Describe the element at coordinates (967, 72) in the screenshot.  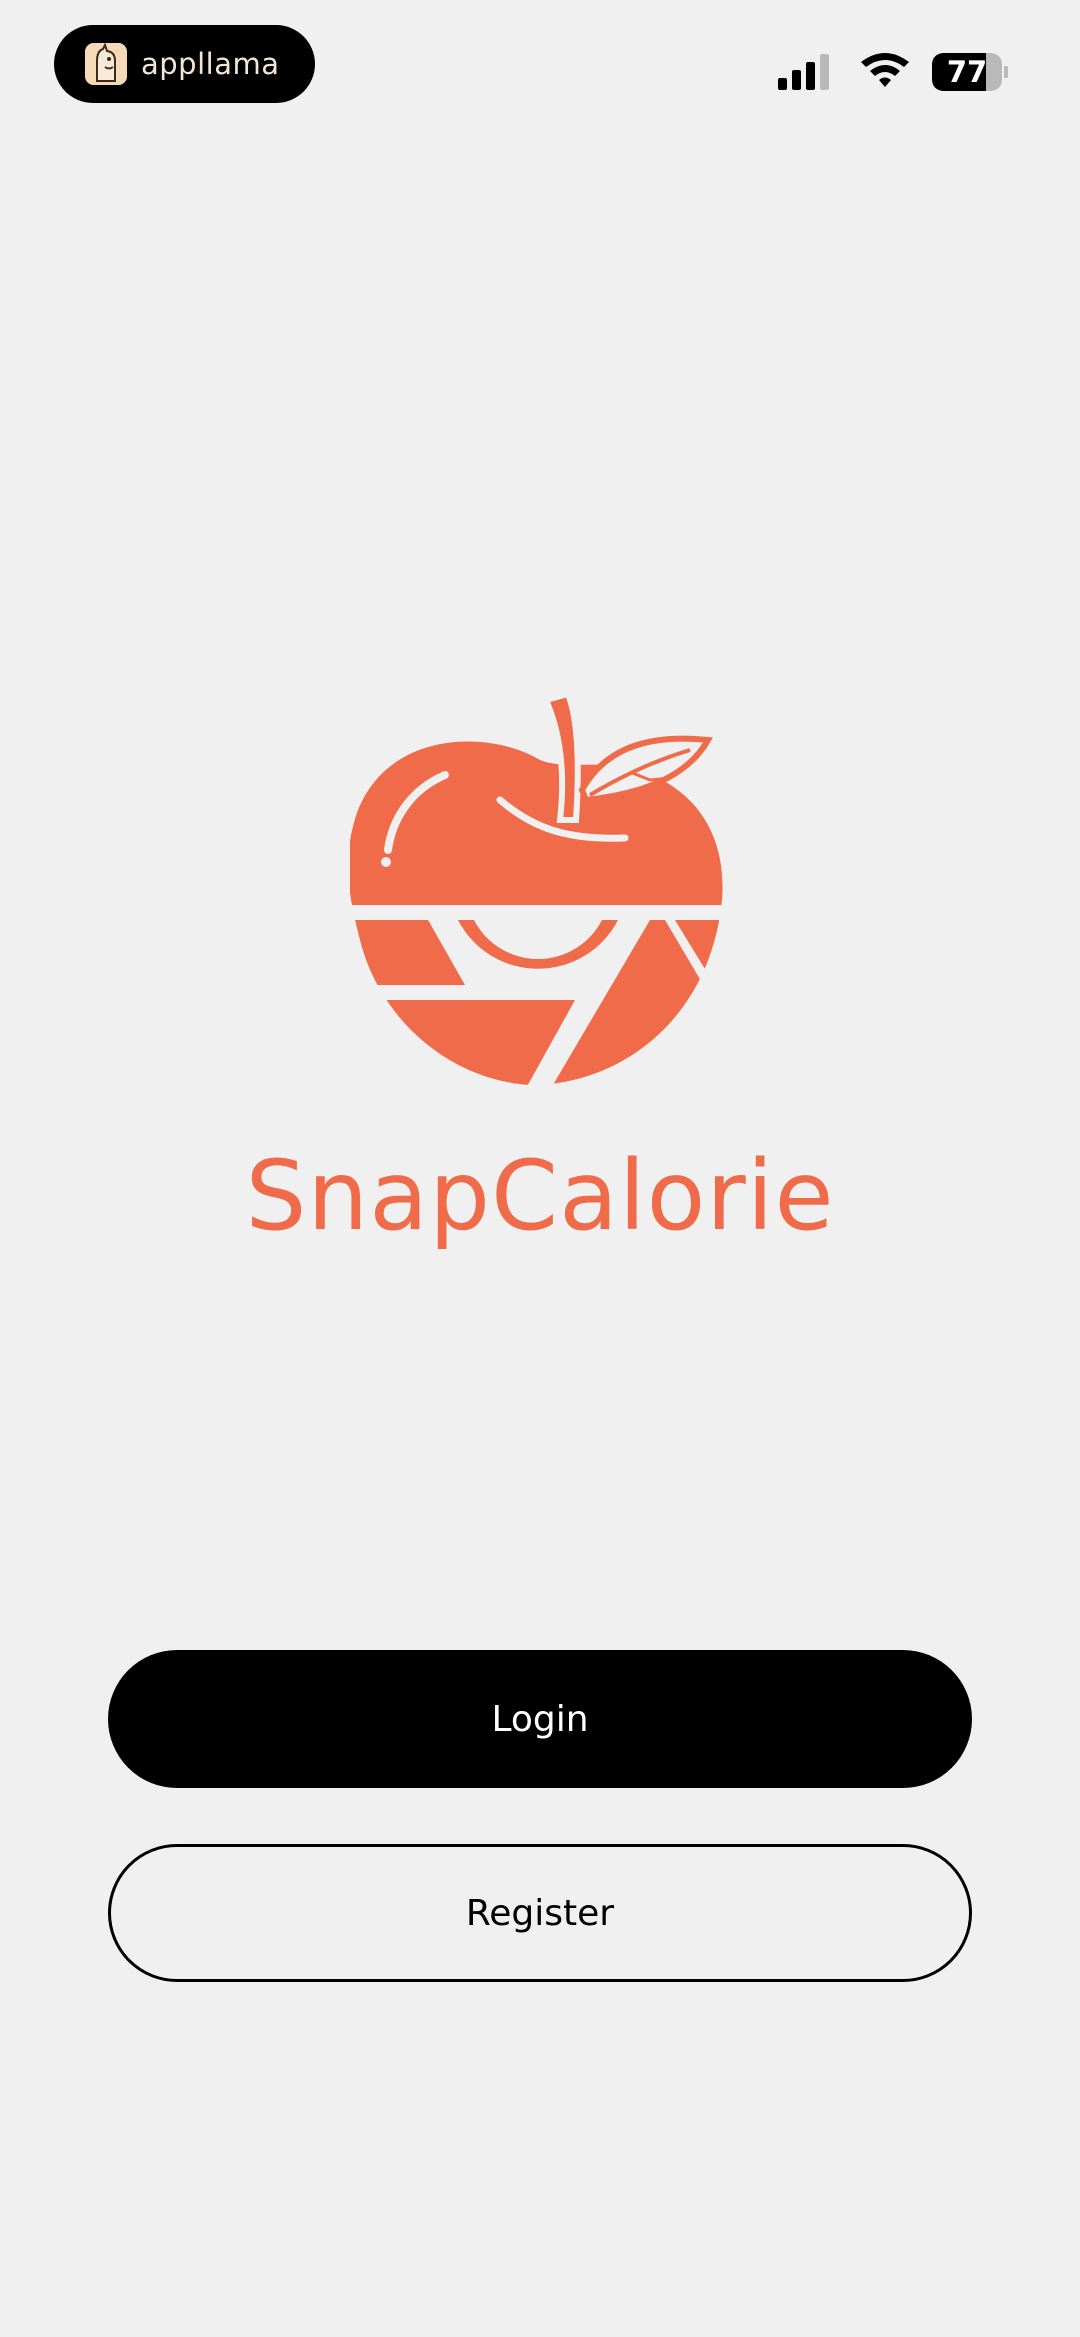
I see `battery-level: 77` at that location.